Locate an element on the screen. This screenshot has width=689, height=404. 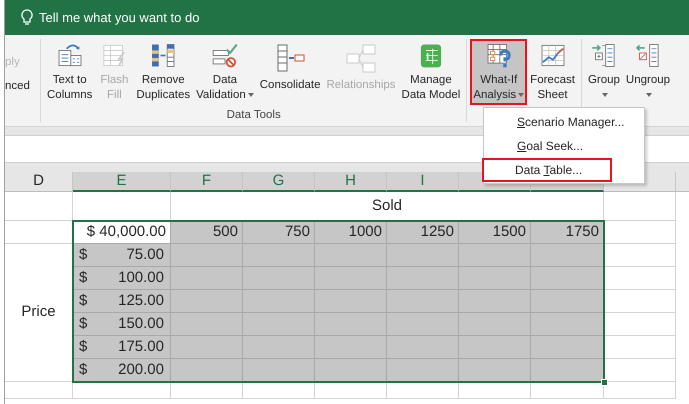
amount-text: 75.00 is located at coordinates (145, 254).